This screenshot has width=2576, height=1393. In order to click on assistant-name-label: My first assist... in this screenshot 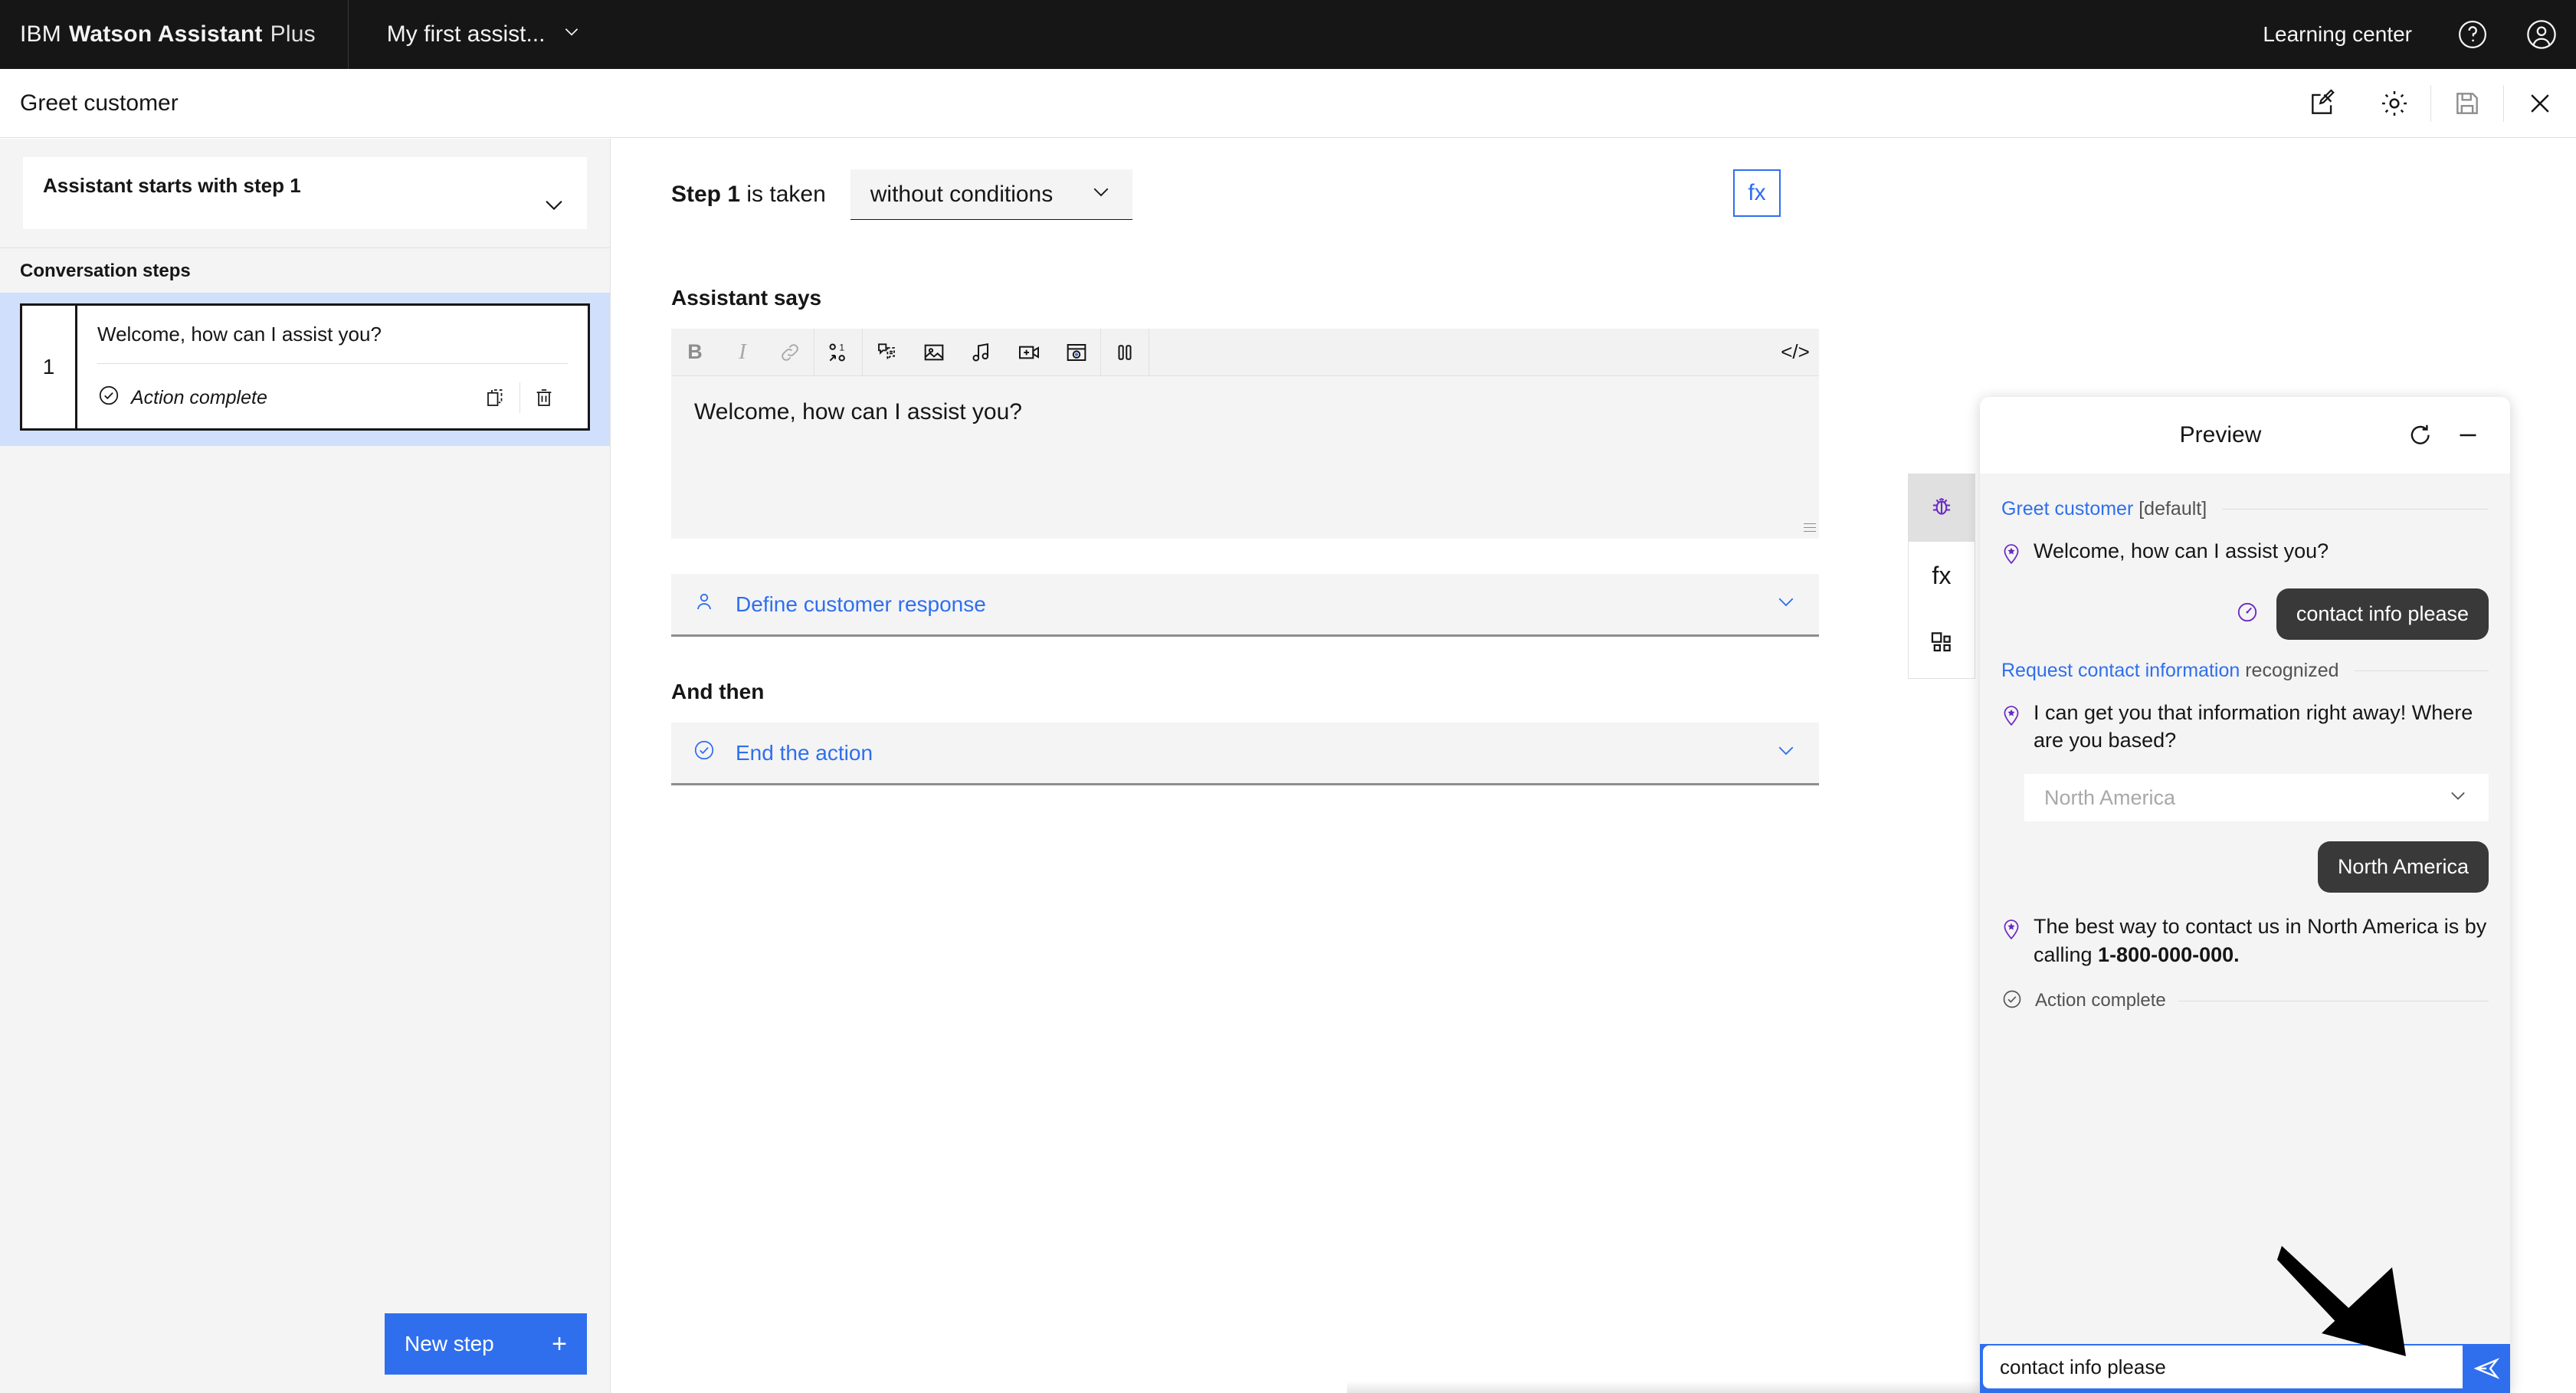, I will do `click(466, 34)`.